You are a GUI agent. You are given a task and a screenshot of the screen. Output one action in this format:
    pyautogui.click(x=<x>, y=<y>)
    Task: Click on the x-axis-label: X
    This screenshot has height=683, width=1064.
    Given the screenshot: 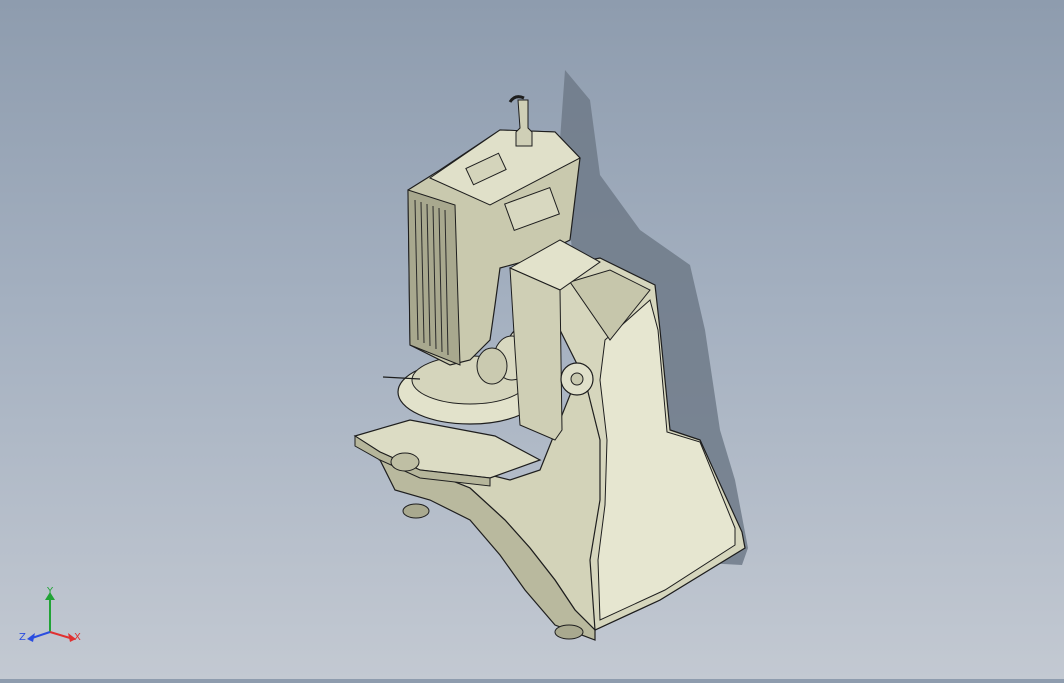 What is the action you would take?
    pyautogui.click(x=77, y=637)
    